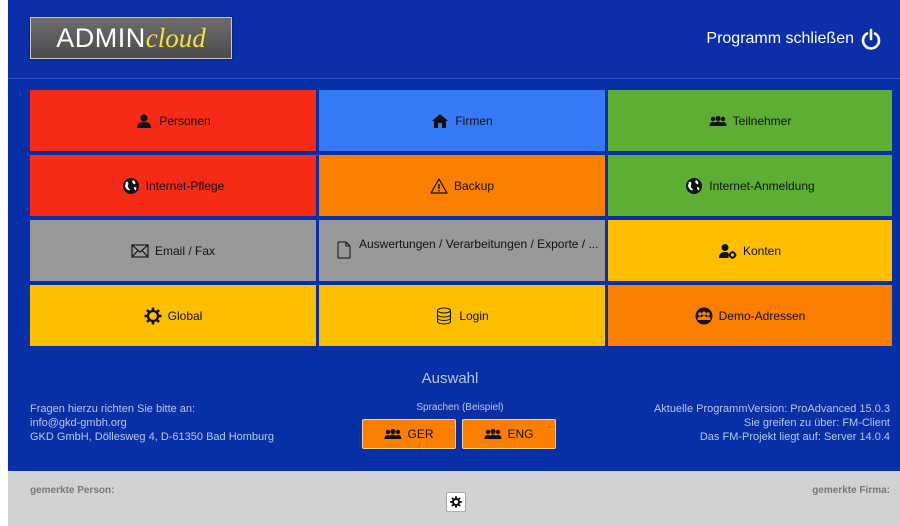  I want to click on tile-backup: Backup, so click(462, 185).